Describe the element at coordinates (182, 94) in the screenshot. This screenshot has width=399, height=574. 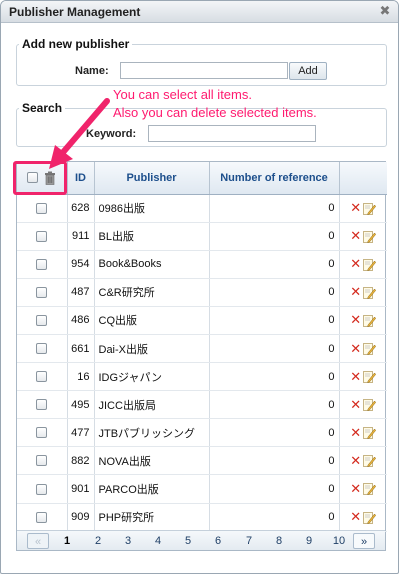
I see `annotation-line-1: You can select all items.` at that location.